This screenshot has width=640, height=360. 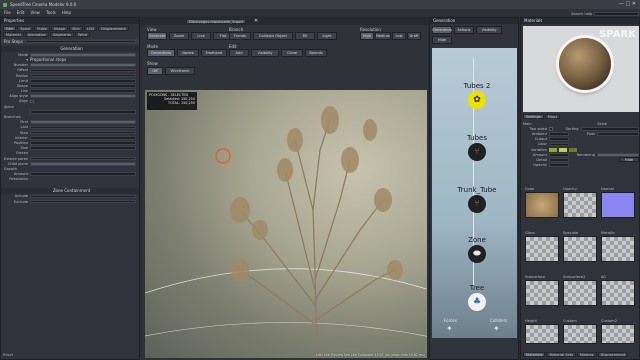 What do you see at coordinates (35, 12) in the screenshot?
I see `menu-view: View` at bounding box center [35, 12].